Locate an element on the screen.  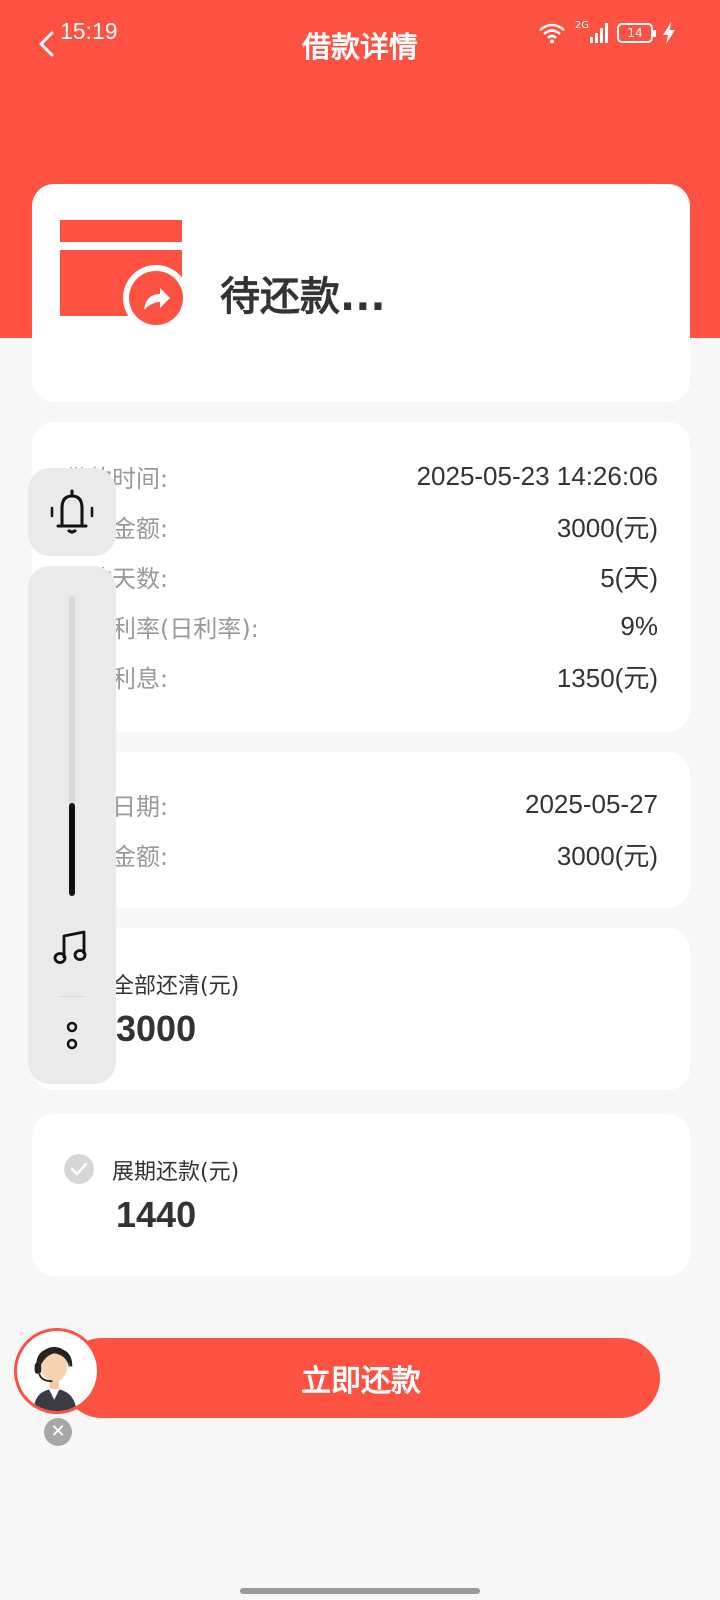
loan-rate-value: 9% is located at coordinates (639, 625).